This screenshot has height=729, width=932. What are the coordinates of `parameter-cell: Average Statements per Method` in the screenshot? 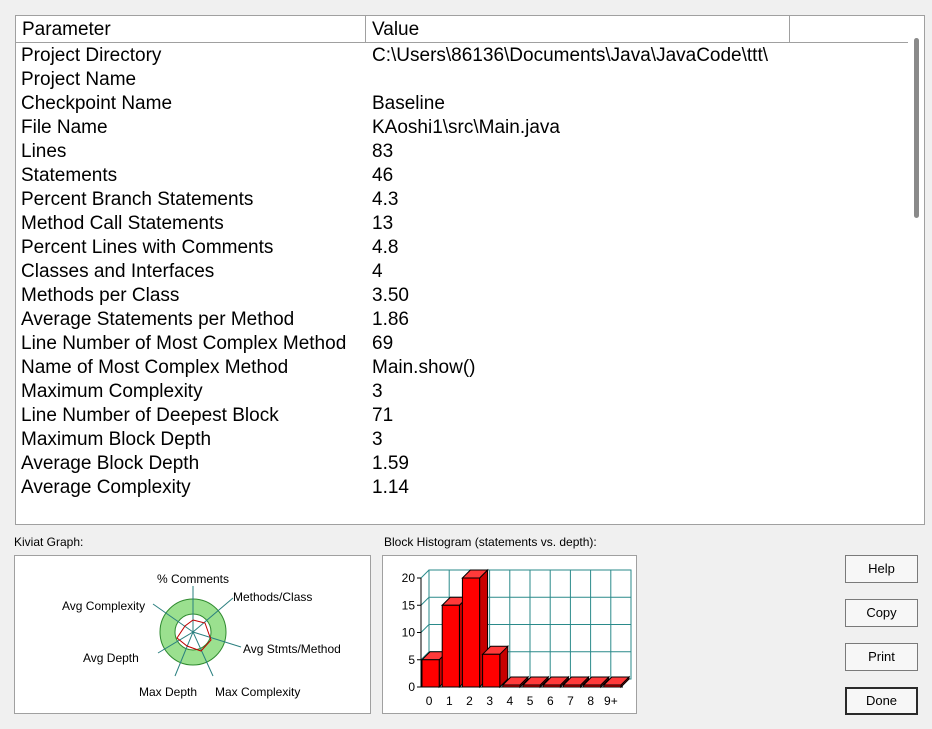 It's located at (158, 319).